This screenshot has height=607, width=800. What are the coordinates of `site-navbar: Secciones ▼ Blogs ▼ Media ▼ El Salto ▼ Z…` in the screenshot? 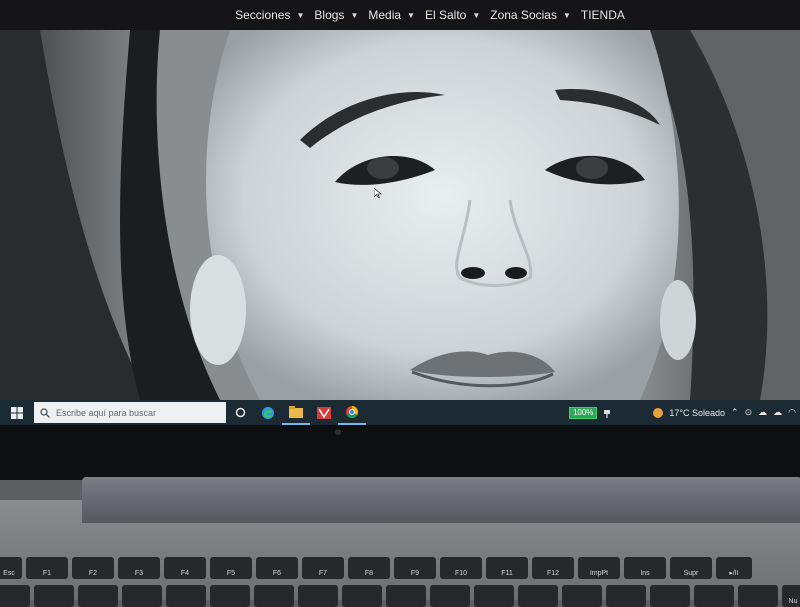 It's located at (400, 15).